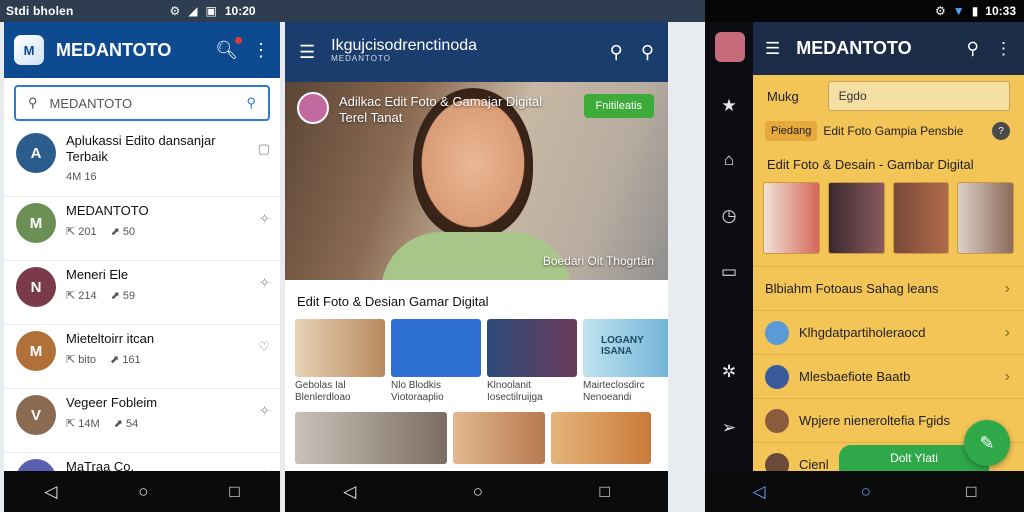 This screenshot has width=1024, height=512. Describe the element at coordinates (323, 391) in the screenshot. I see `thumbnail-caption: Gebolas Ial Blenlerdloao` at that location.